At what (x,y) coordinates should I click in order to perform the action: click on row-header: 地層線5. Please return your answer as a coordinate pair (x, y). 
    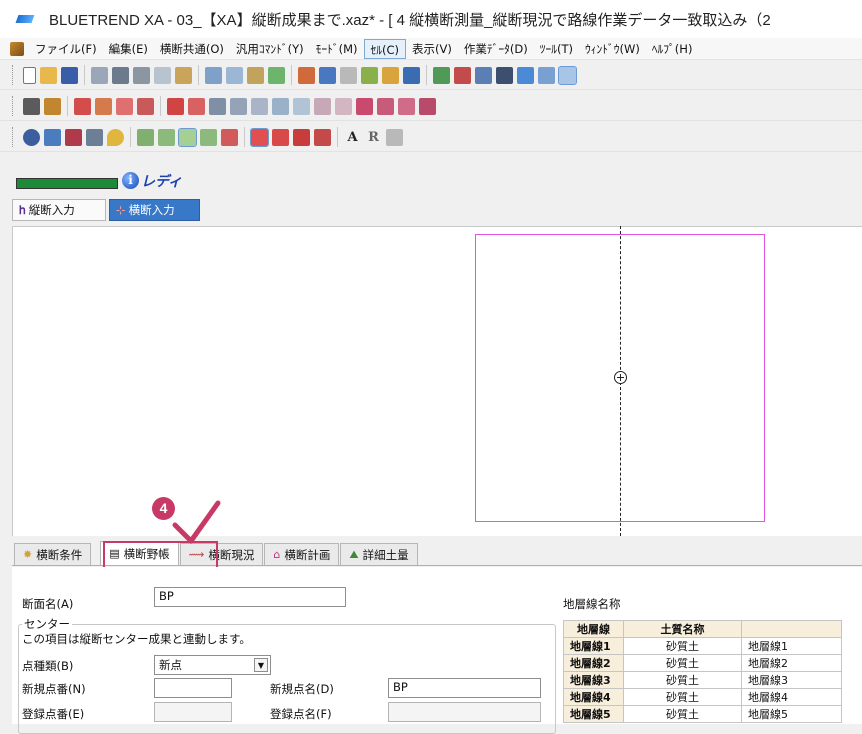
    Looking at the image, I should click on (593, 714).